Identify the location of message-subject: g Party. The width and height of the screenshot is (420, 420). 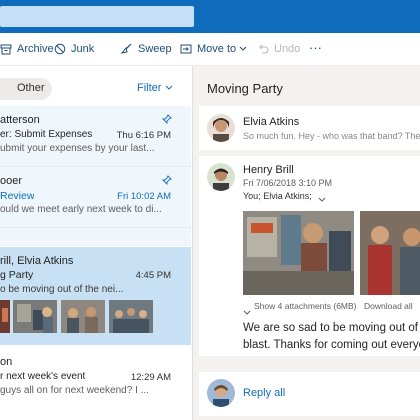
(17, 275).